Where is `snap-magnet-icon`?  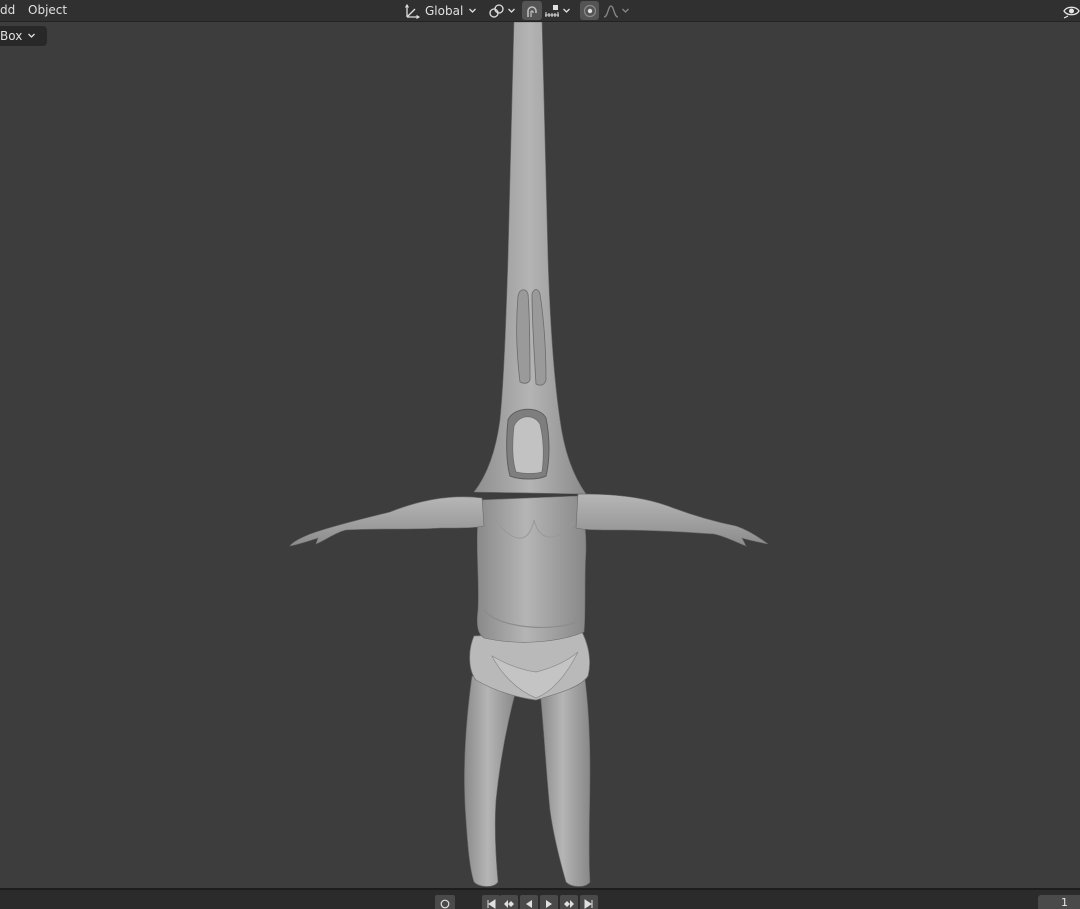
snap-magnet-icon is located at coordinates (532, 11).